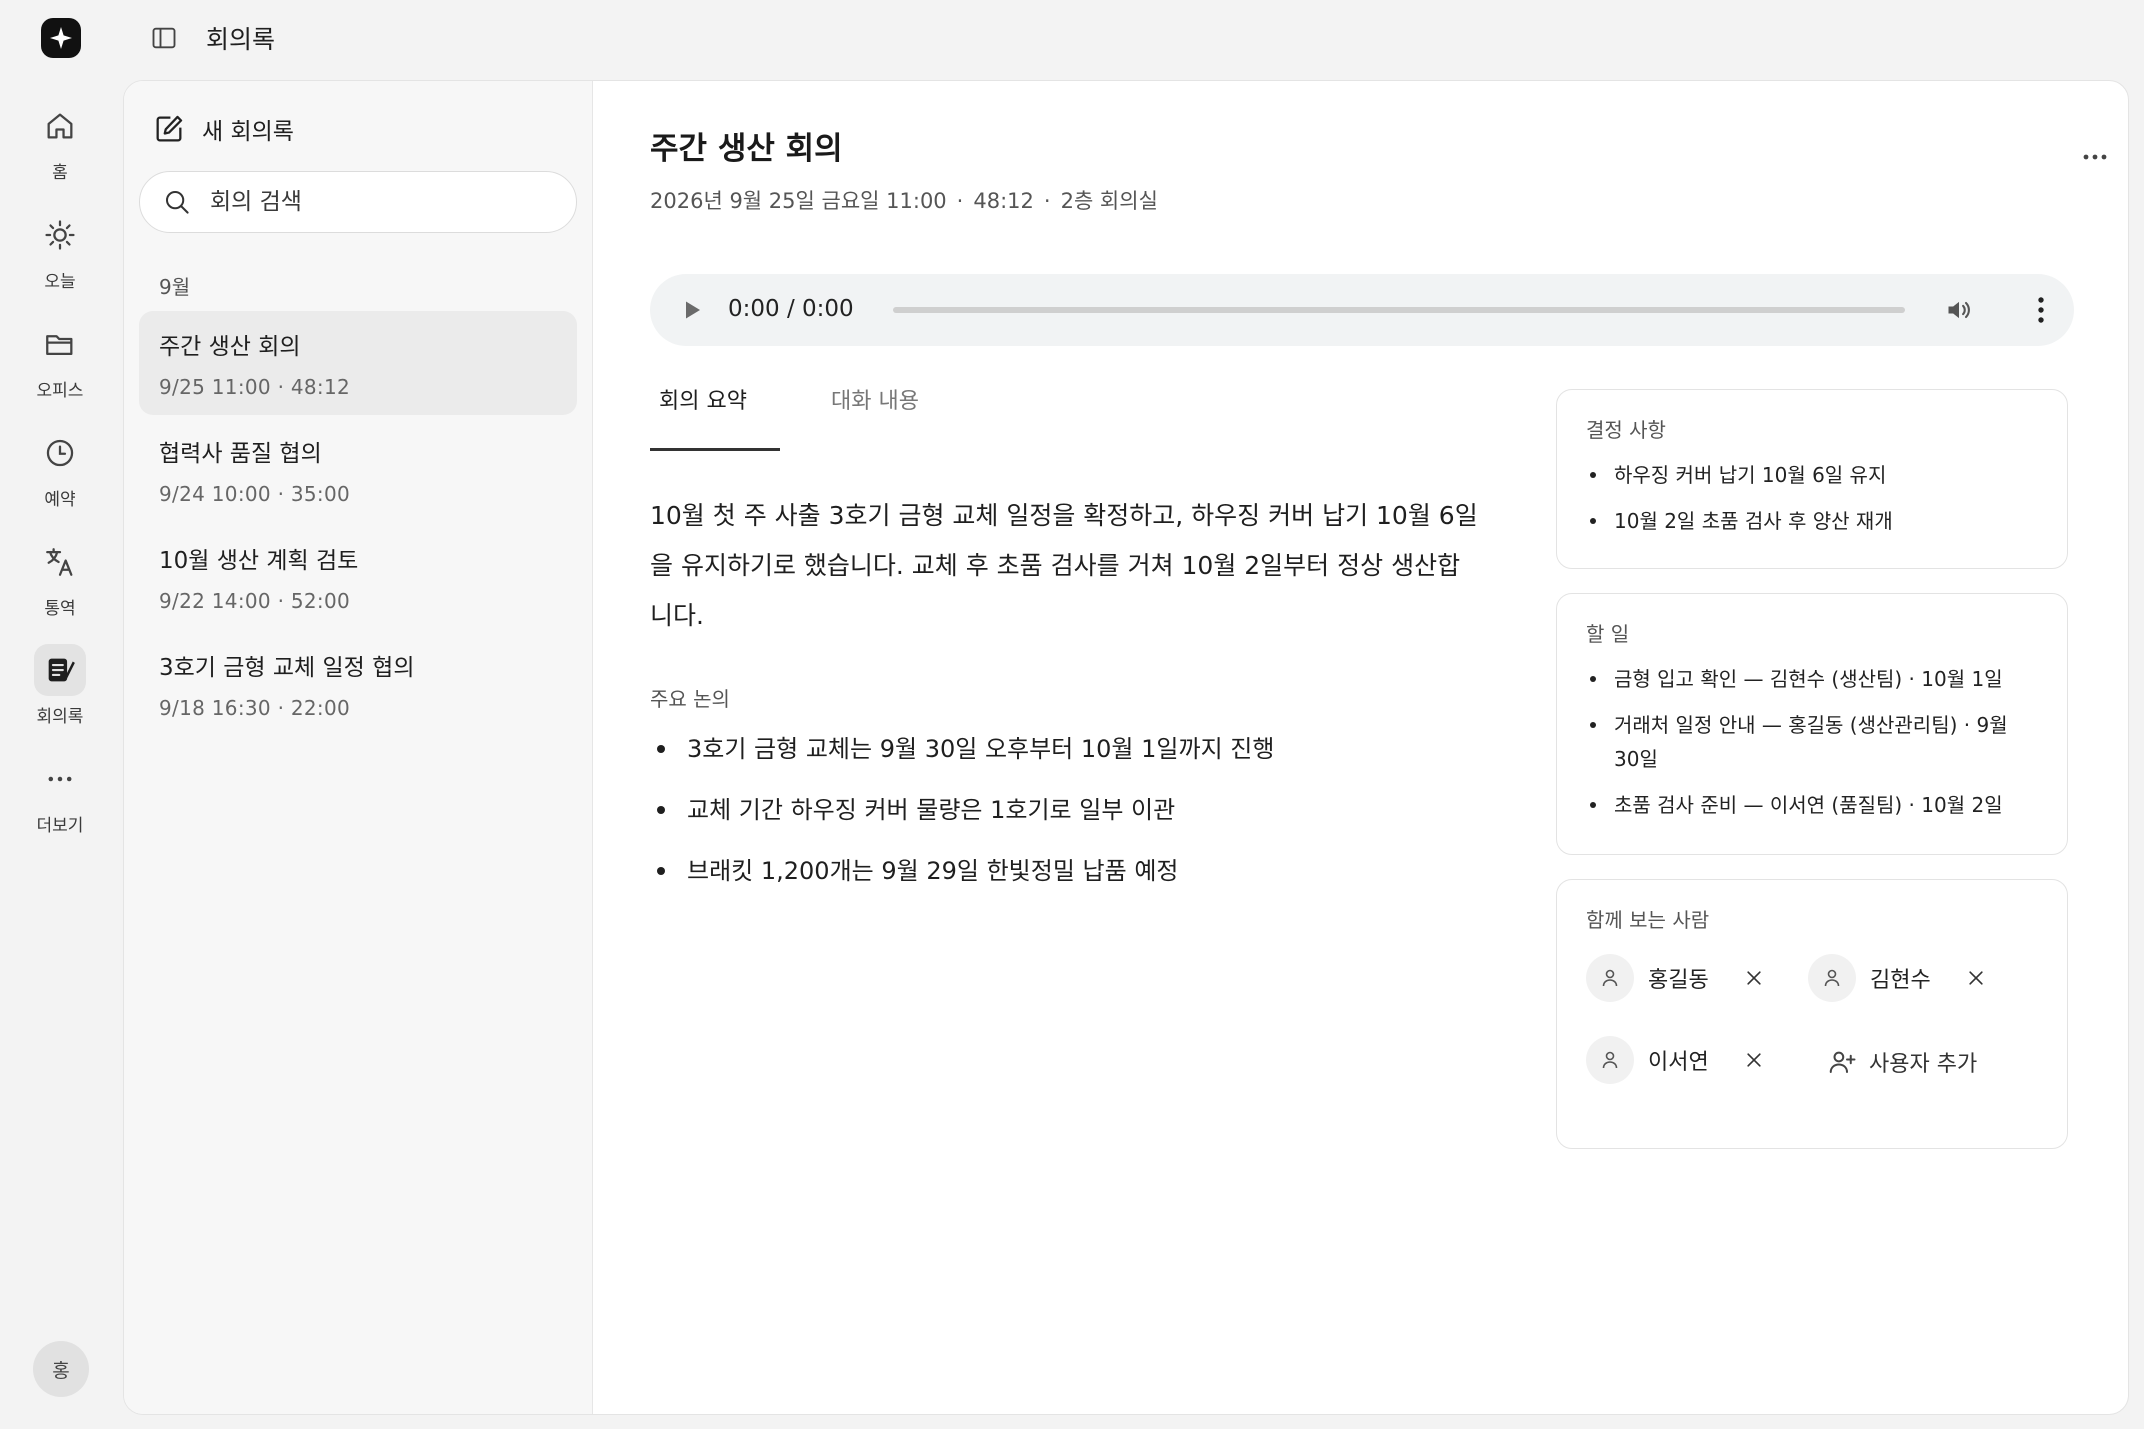 Image resolution: width=2144 pixels, height=1429 pixels. I want to click on viewer-name: 김현수, so click(1900, 980).